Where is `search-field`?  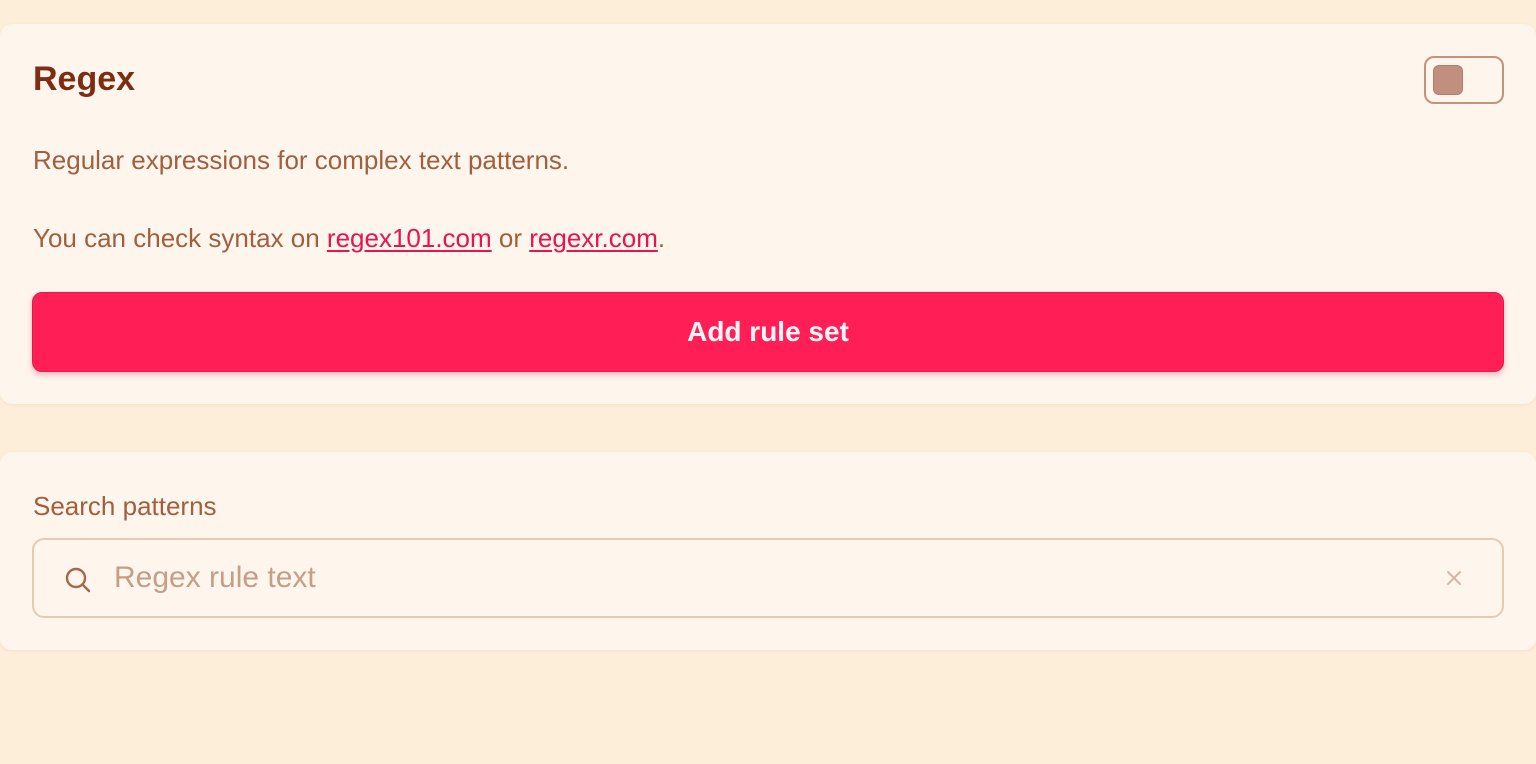
search-field is located at coordinates (768, 578).